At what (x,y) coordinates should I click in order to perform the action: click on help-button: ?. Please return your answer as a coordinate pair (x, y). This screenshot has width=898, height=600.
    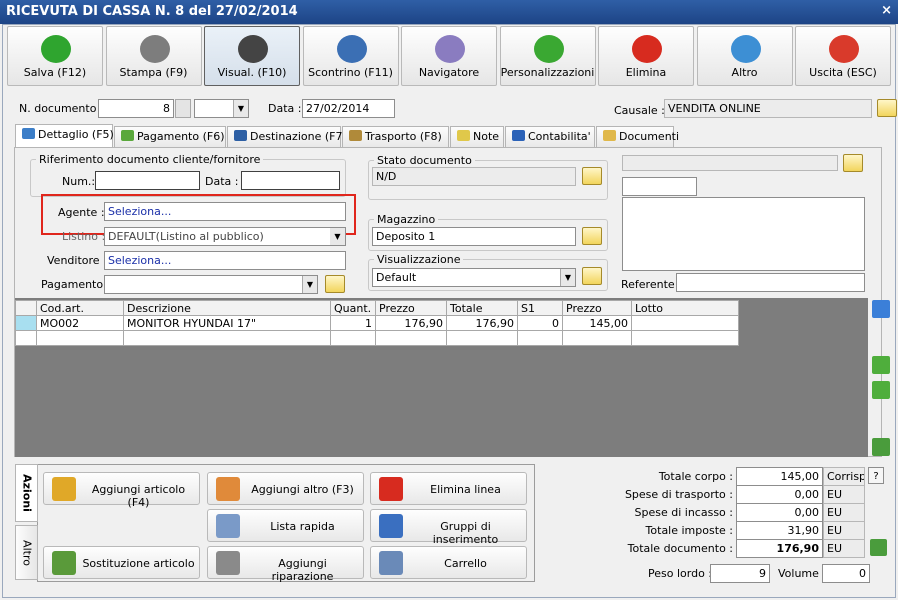
    Looking at the image, I should click on (876, 475).